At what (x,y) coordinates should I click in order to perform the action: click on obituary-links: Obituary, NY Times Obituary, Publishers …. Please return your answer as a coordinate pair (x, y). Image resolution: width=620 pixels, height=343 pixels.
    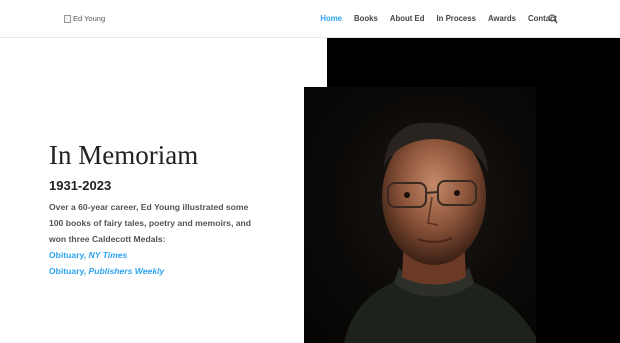
    Looking at the image, I should click on (169, 263).